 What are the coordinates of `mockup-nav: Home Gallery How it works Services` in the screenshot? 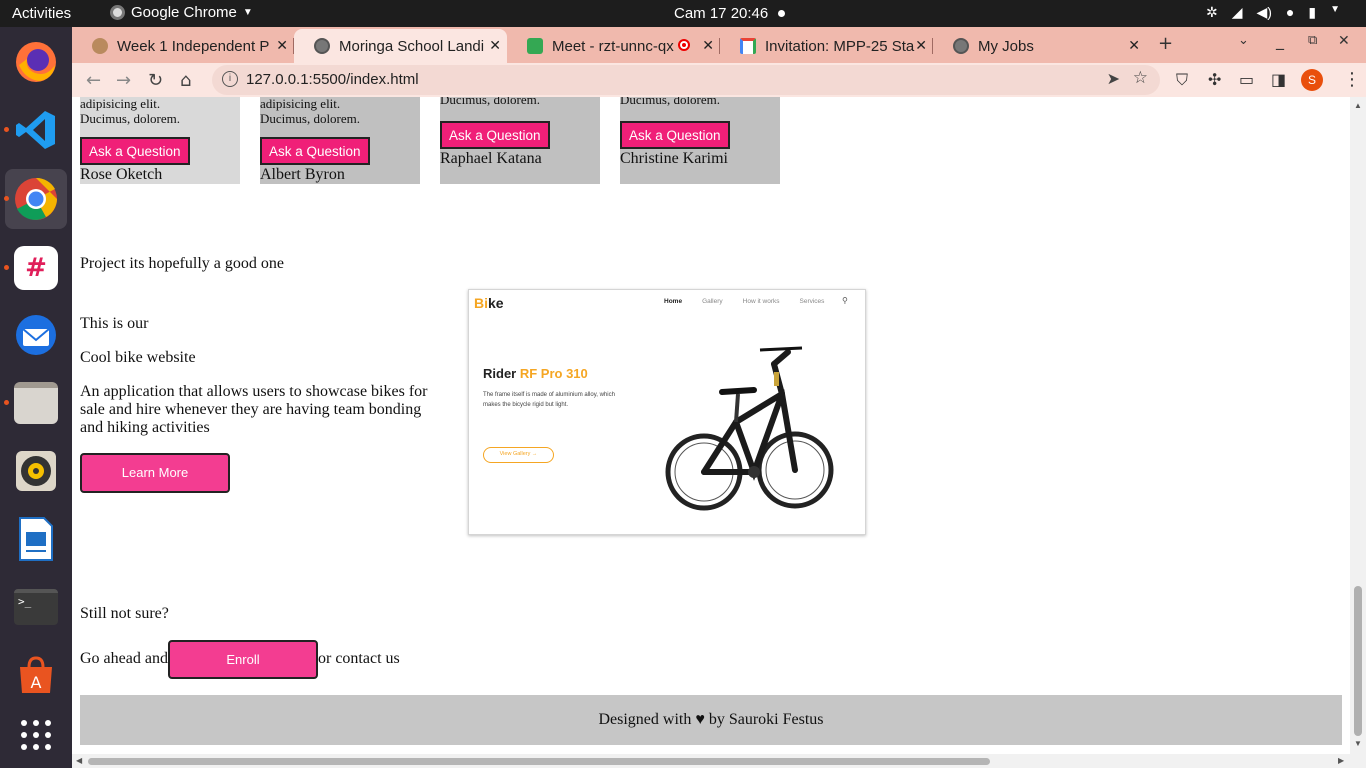 It's located at (744, 301).